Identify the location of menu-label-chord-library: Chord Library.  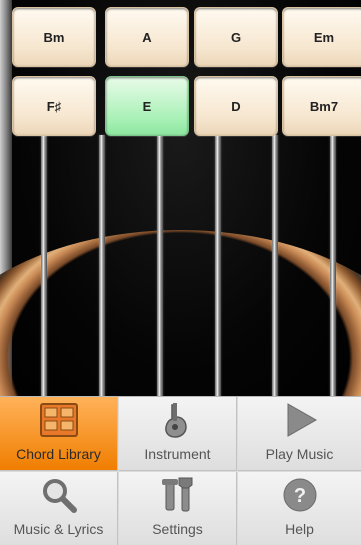
(58, 454).